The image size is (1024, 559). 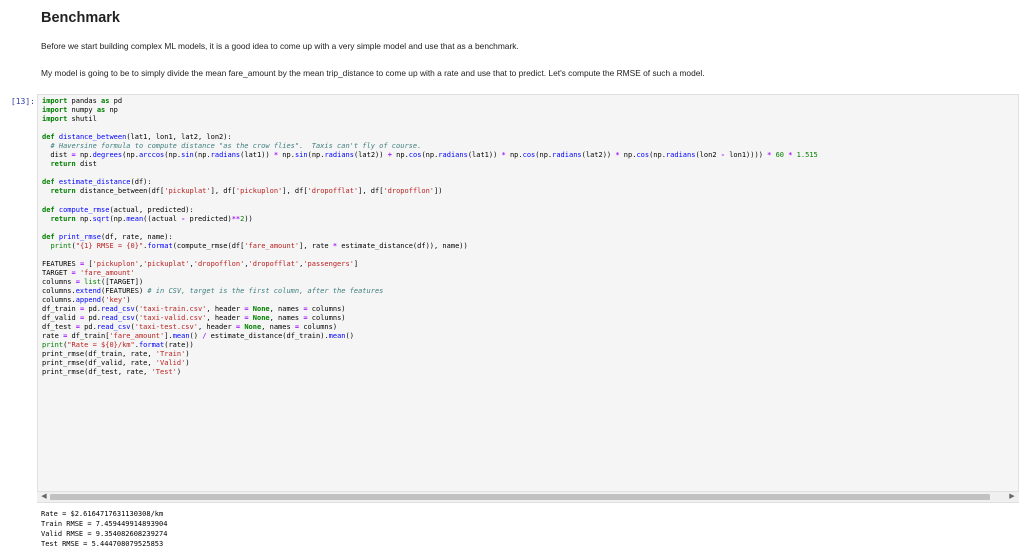 I want to click on code-line: def estimate_distance(df):, so click(x=97, y=182).